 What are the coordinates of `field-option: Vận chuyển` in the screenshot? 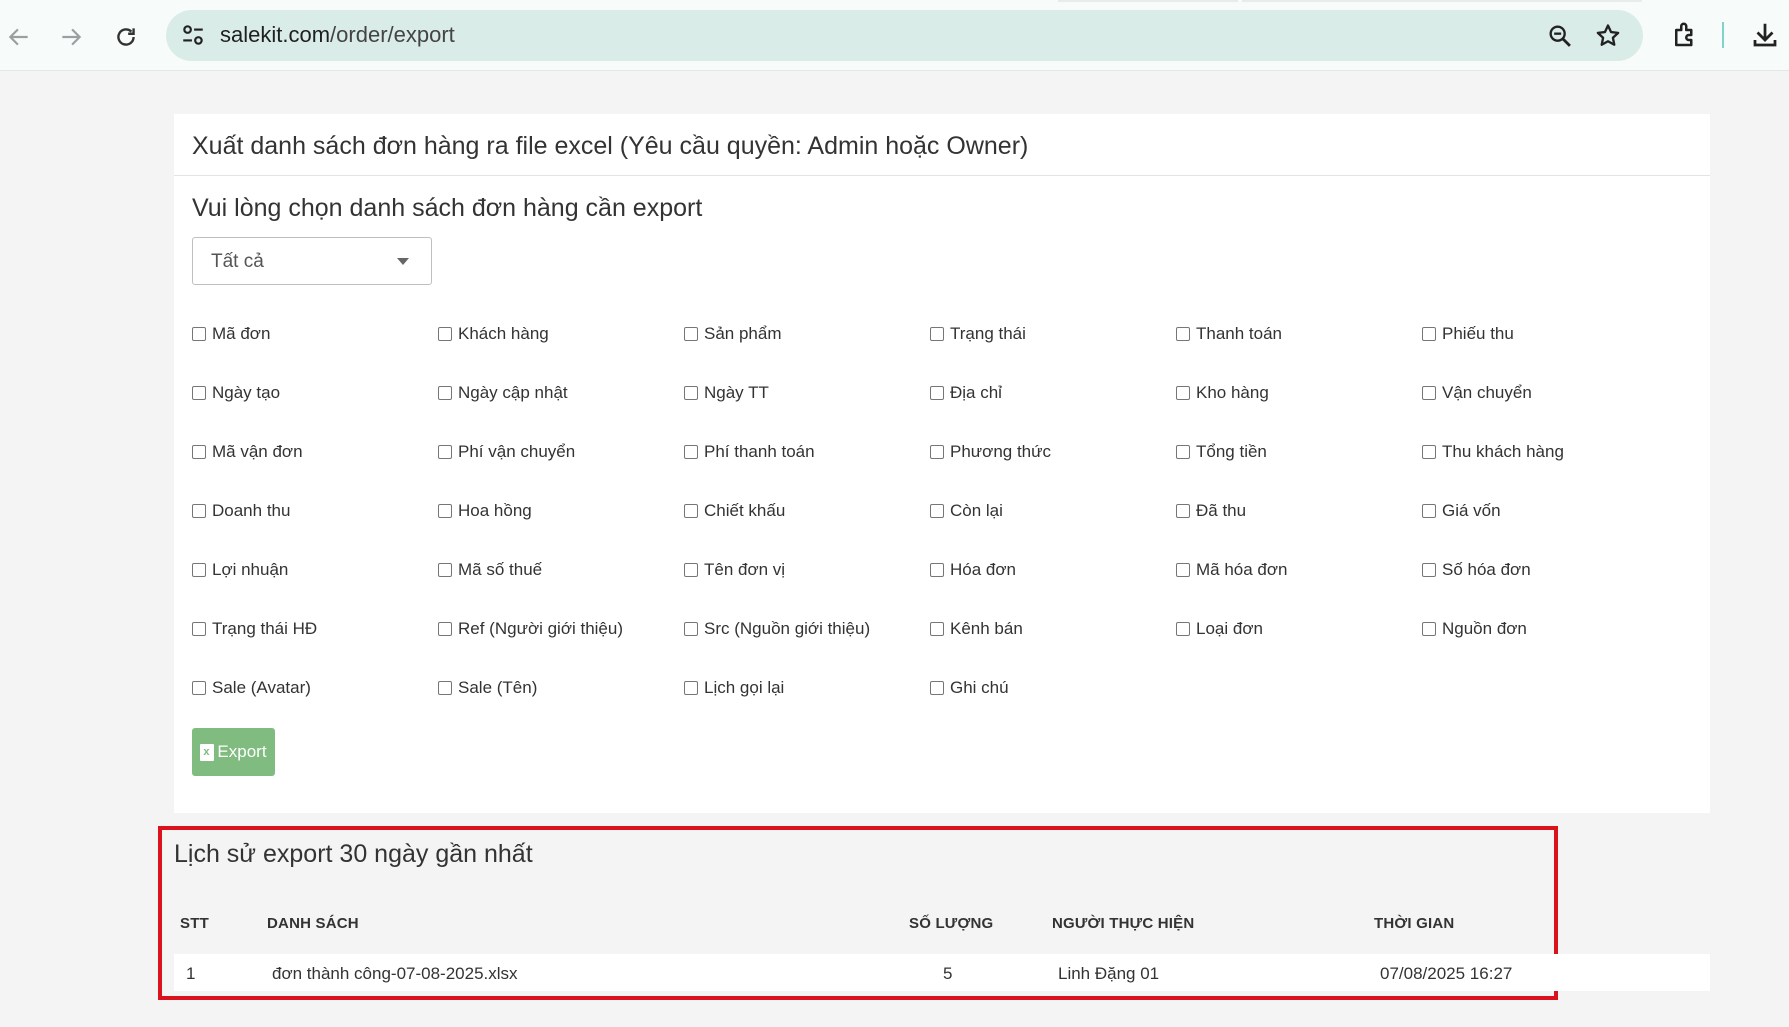 It's located at (1545, 393).